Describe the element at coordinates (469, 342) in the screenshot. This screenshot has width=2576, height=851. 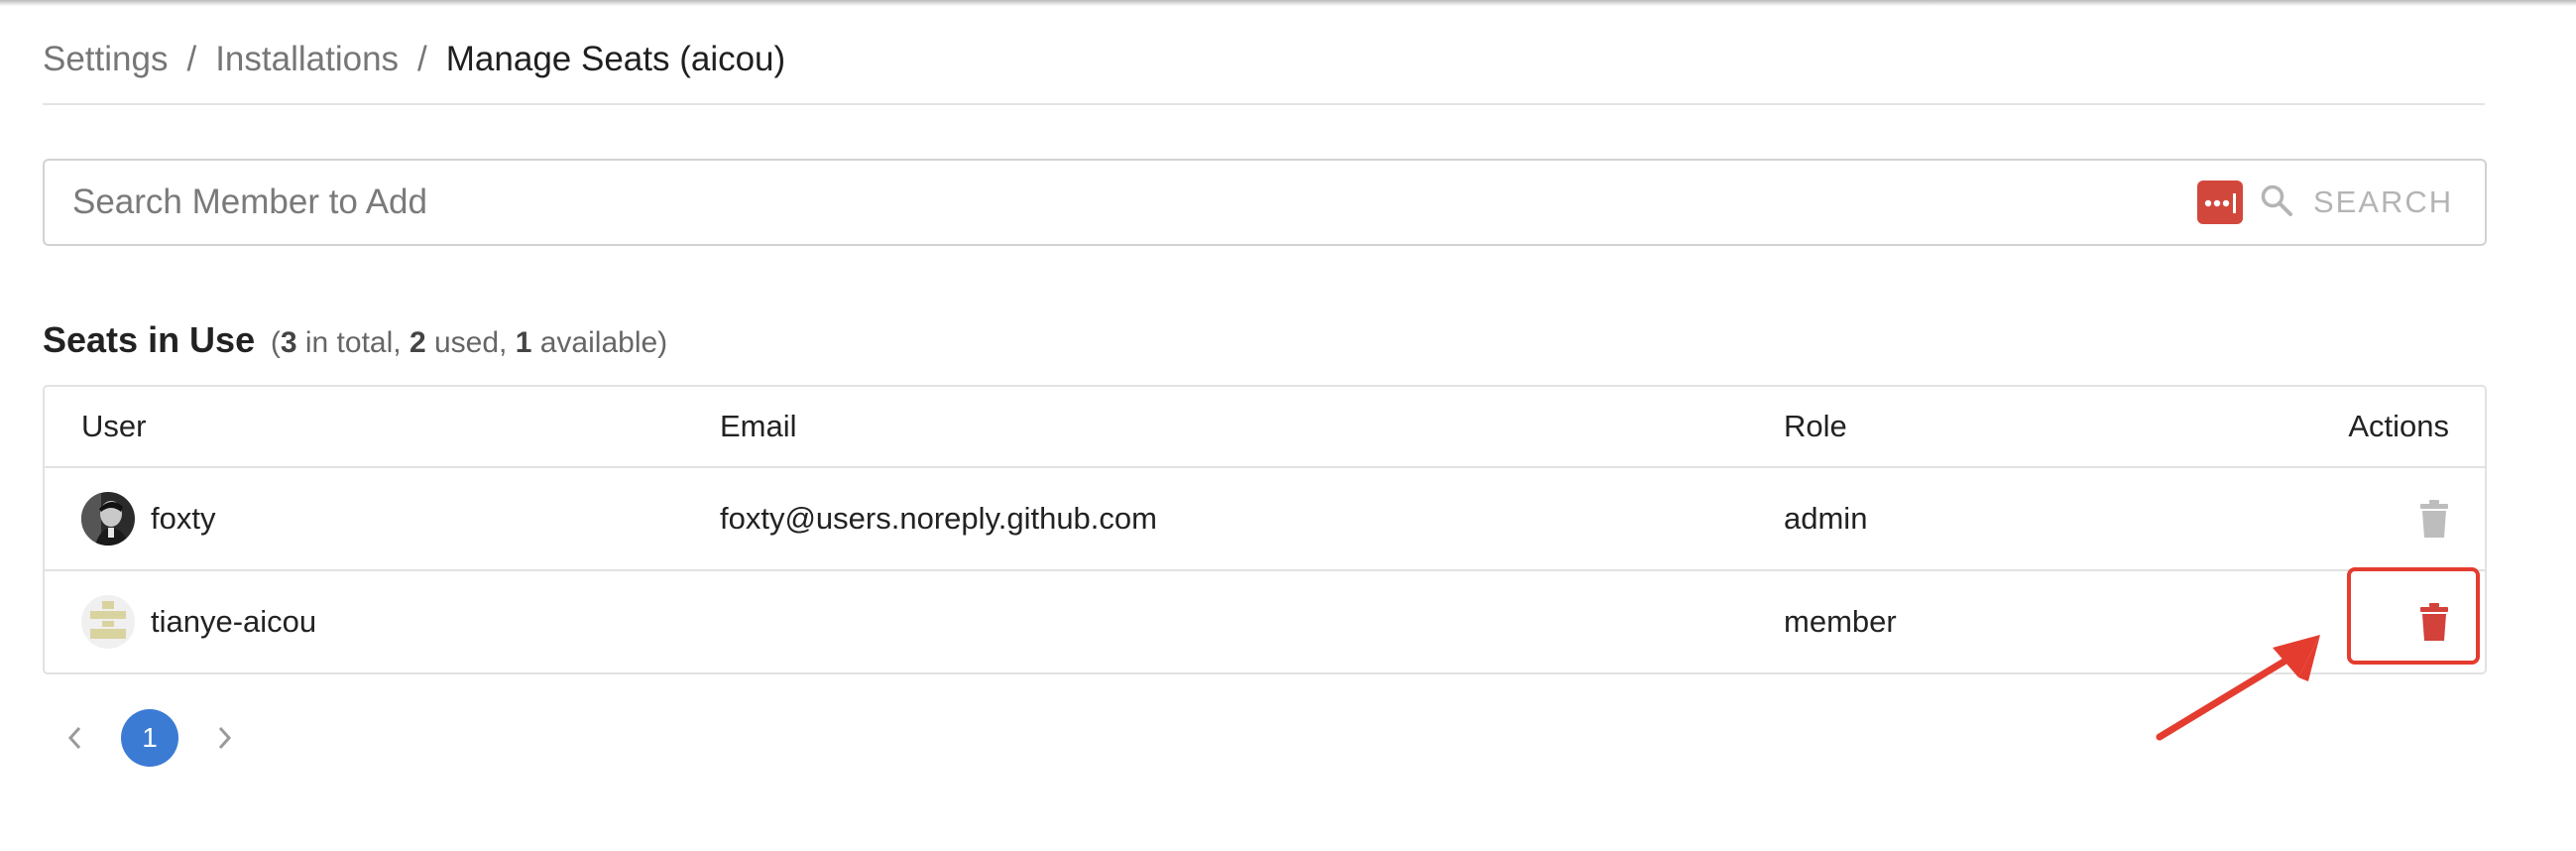
I see `seats-summary: (3 in total, 2 used, 1 available)` at that location.